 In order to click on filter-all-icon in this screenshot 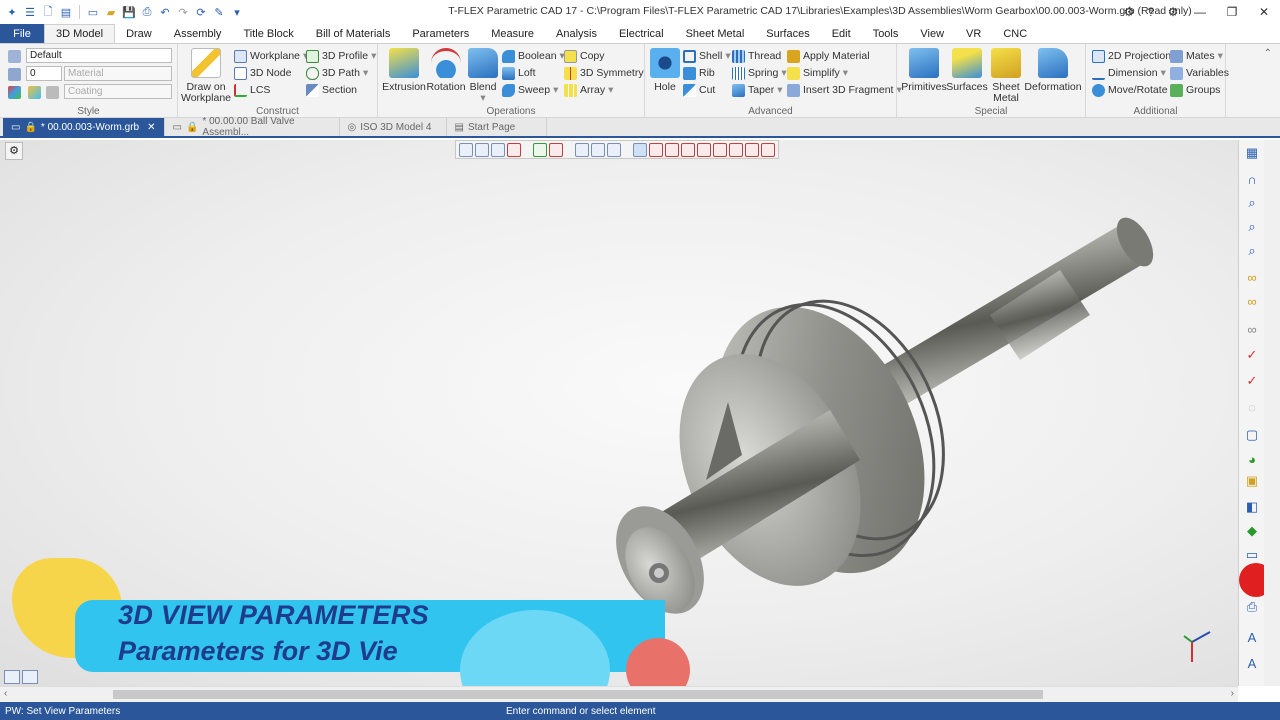, I will do `click(768, 149)`.